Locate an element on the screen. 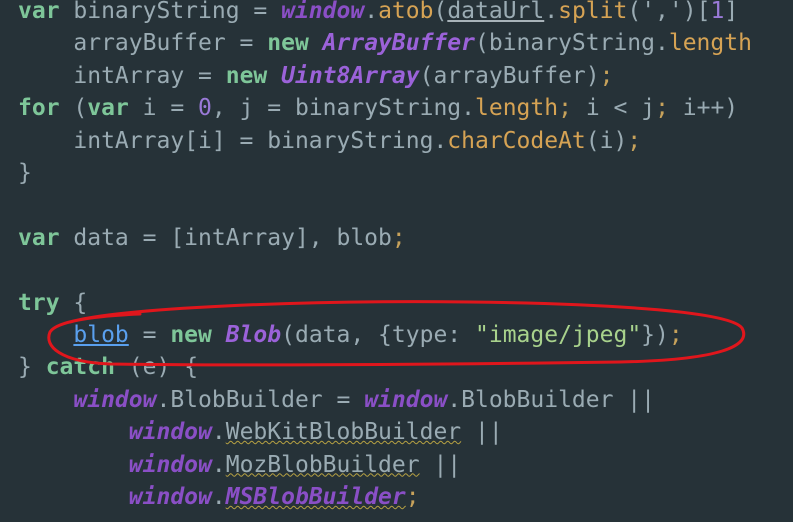  code-token: arrayBuffer = is located at coordinates (143, 43).